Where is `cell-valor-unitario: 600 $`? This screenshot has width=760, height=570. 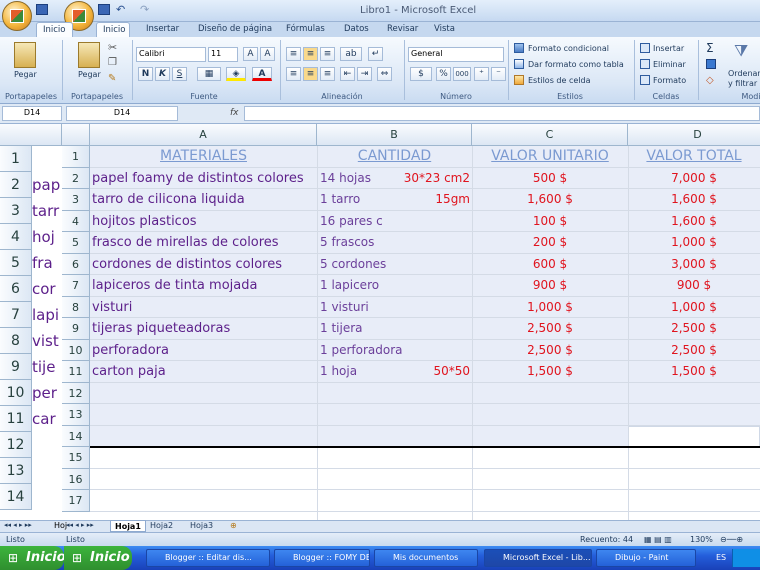 cell-valor-unitario: 600 $ is located at coordinates (550, 265).